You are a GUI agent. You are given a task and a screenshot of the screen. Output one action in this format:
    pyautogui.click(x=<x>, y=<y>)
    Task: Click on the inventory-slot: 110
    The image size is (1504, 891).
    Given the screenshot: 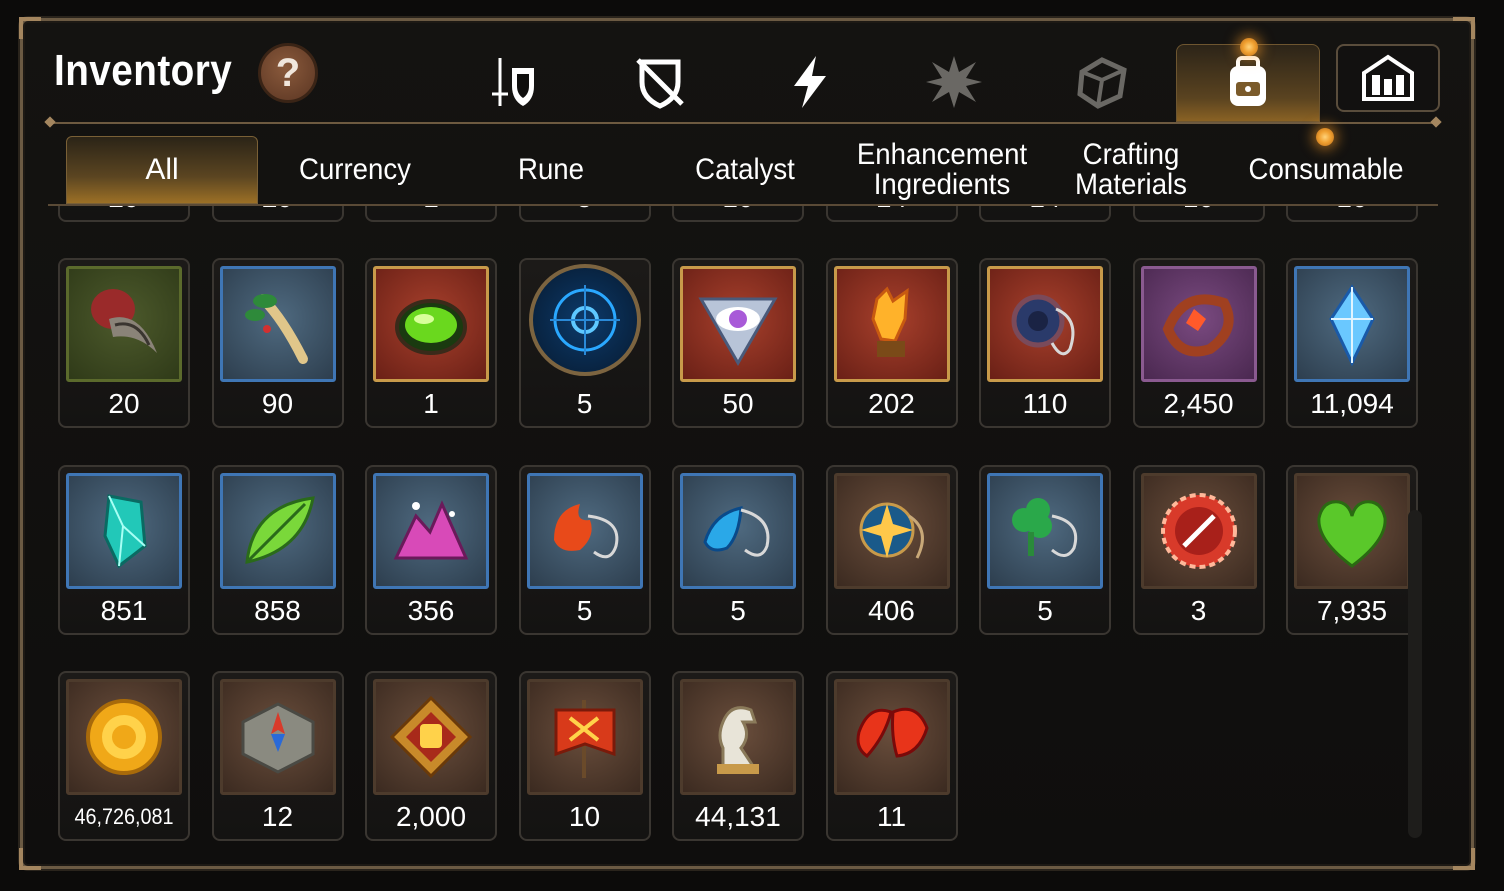 What is the action you would take?
    pyautogui.click(x=1045, y=343)
    